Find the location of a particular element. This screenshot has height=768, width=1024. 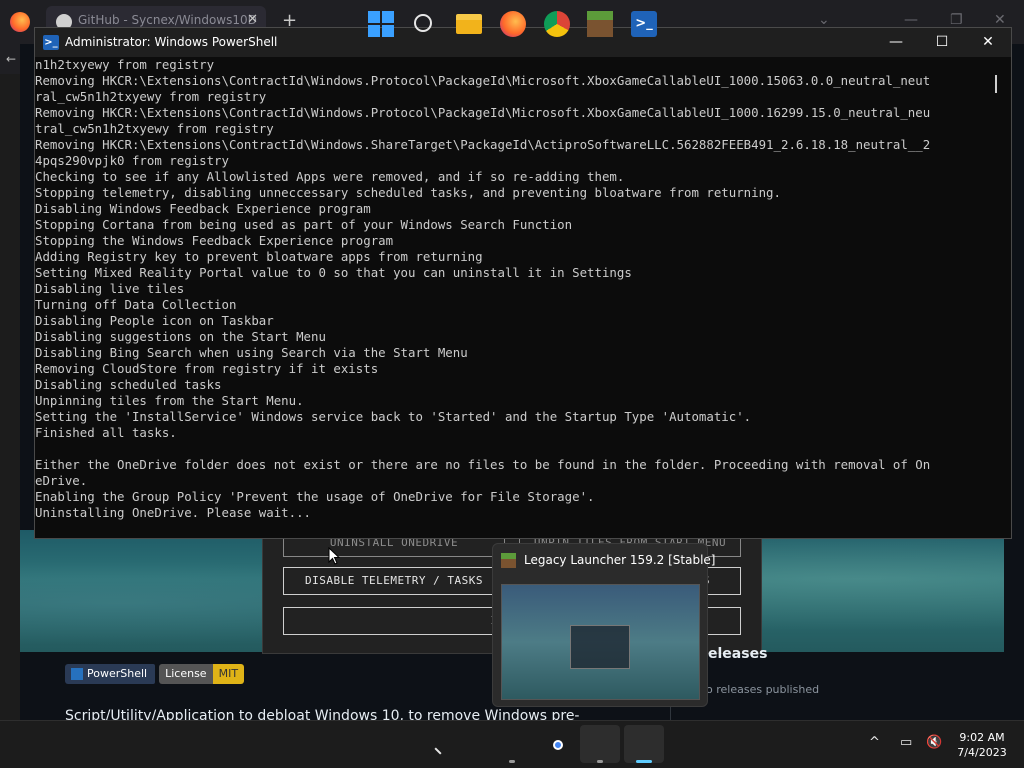

terminal-line: n1h2txyewy from registry is located at coordinates (125, 64).